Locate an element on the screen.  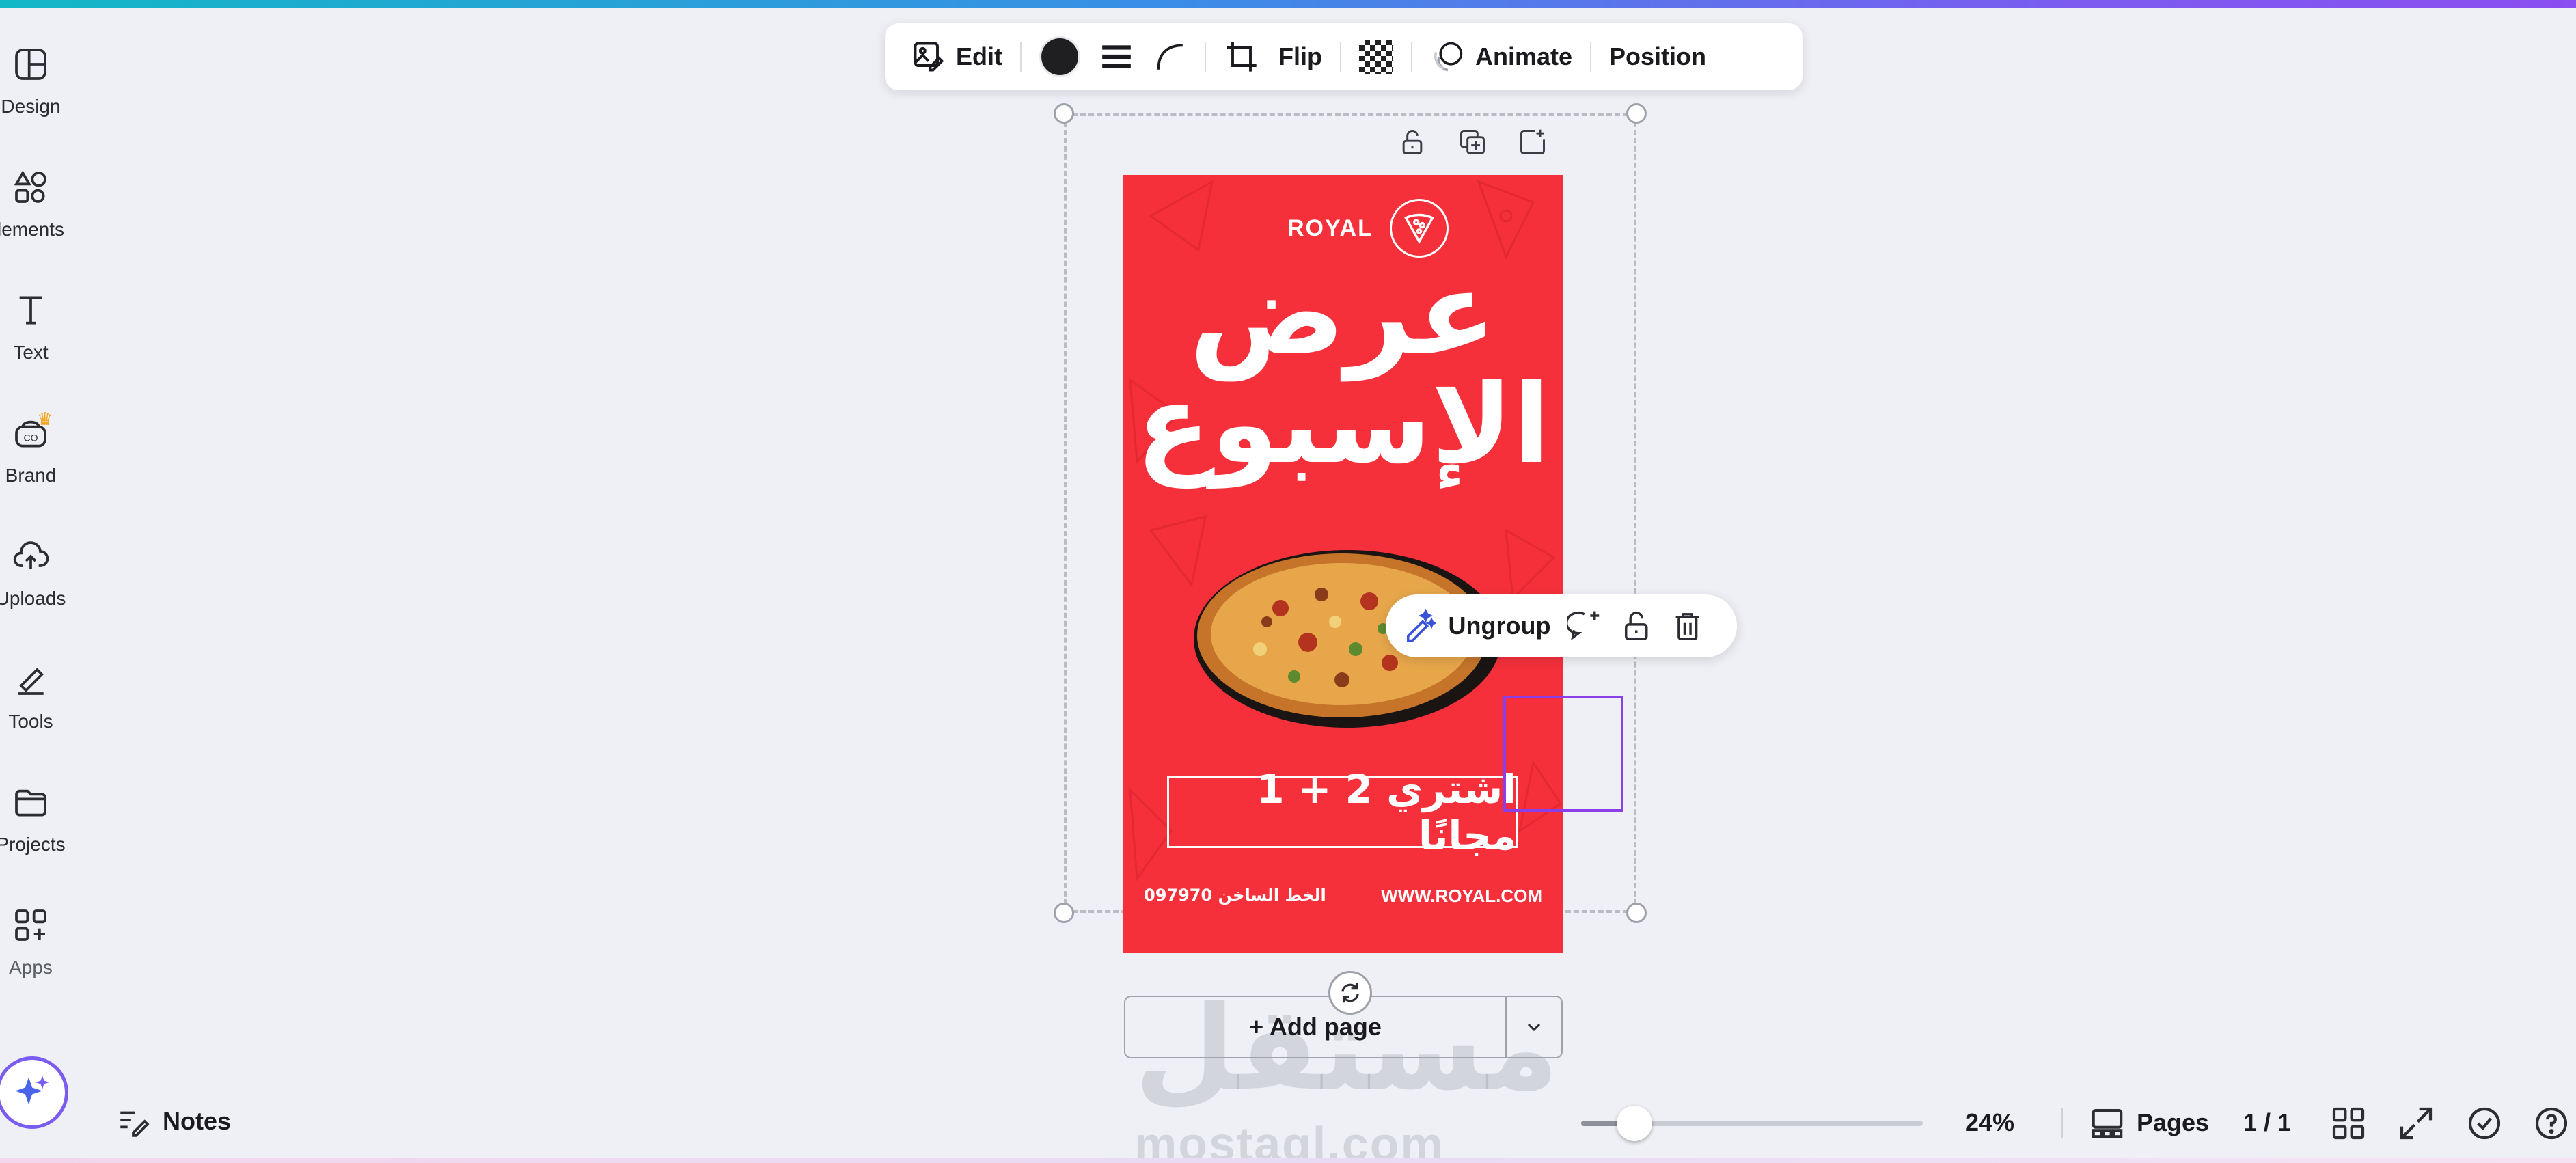
add-page-options-button is located at coordinates (1534, 1027).